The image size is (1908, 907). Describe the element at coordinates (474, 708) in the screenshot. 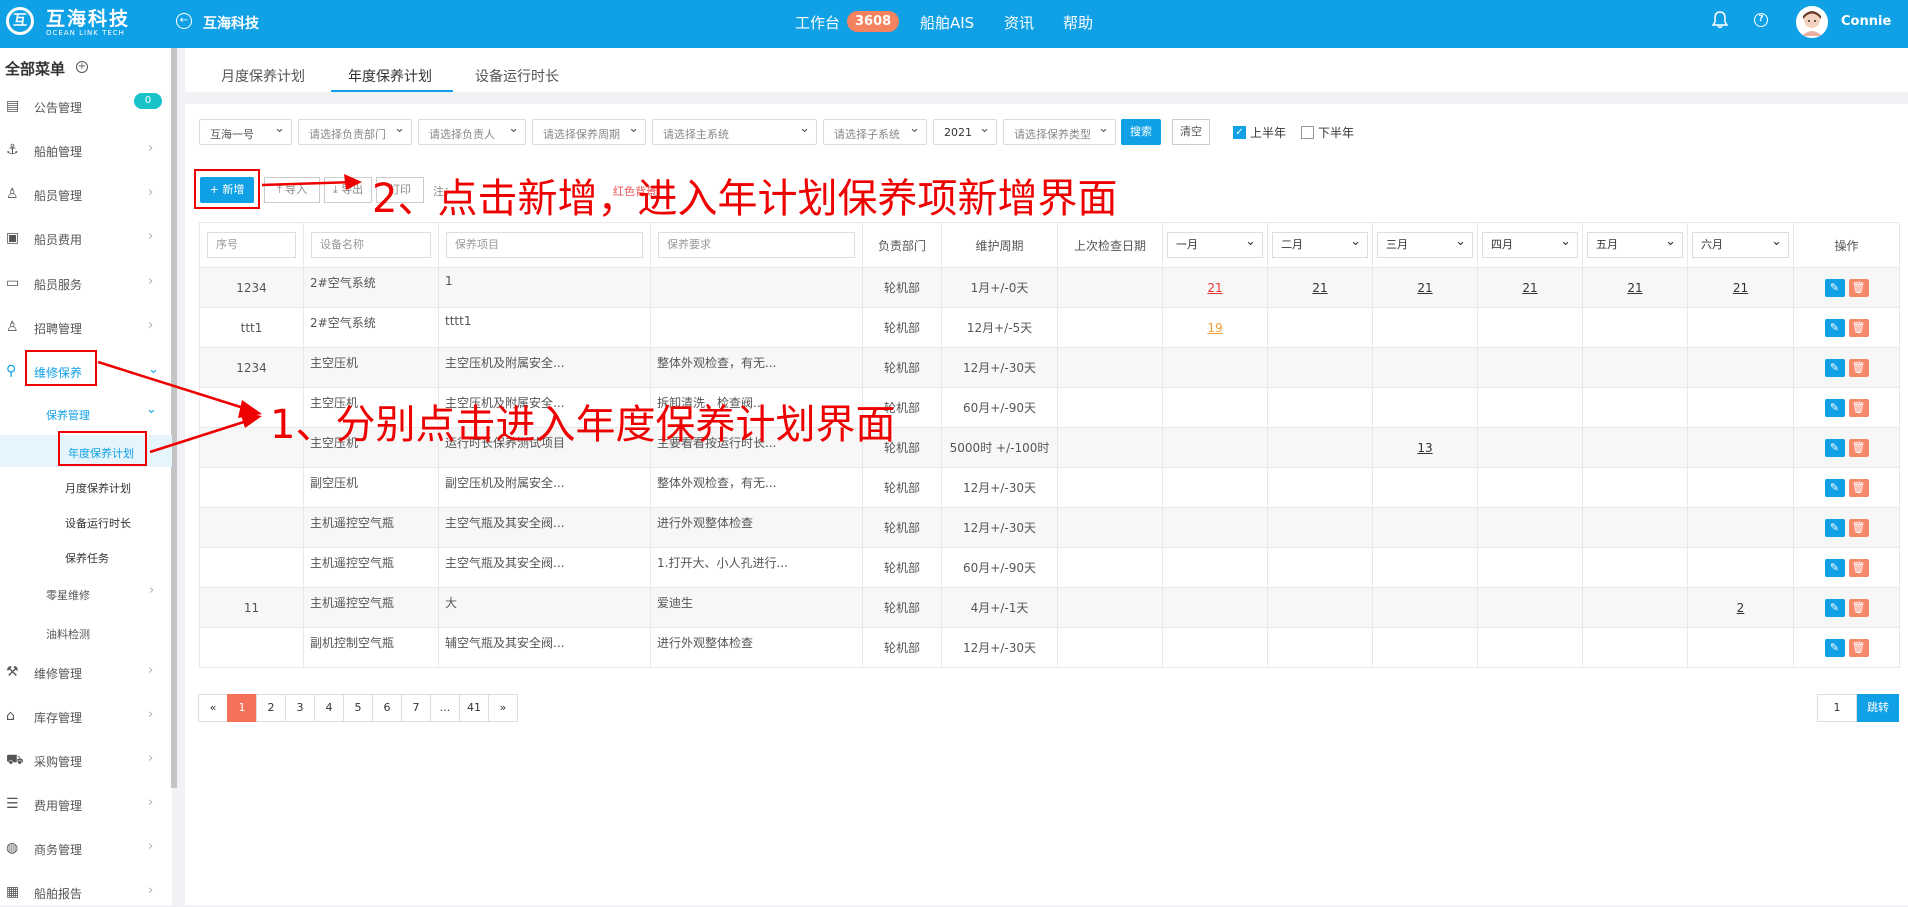

I see `page-41: 41` at that location.